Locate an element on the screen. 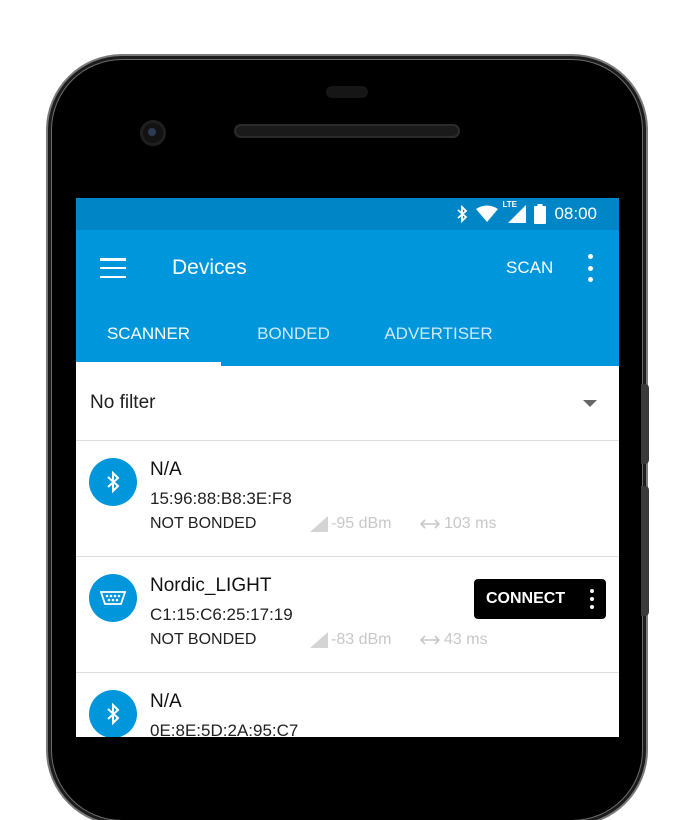  tab-bonded: BONDED is located at coordinates (293, 336).